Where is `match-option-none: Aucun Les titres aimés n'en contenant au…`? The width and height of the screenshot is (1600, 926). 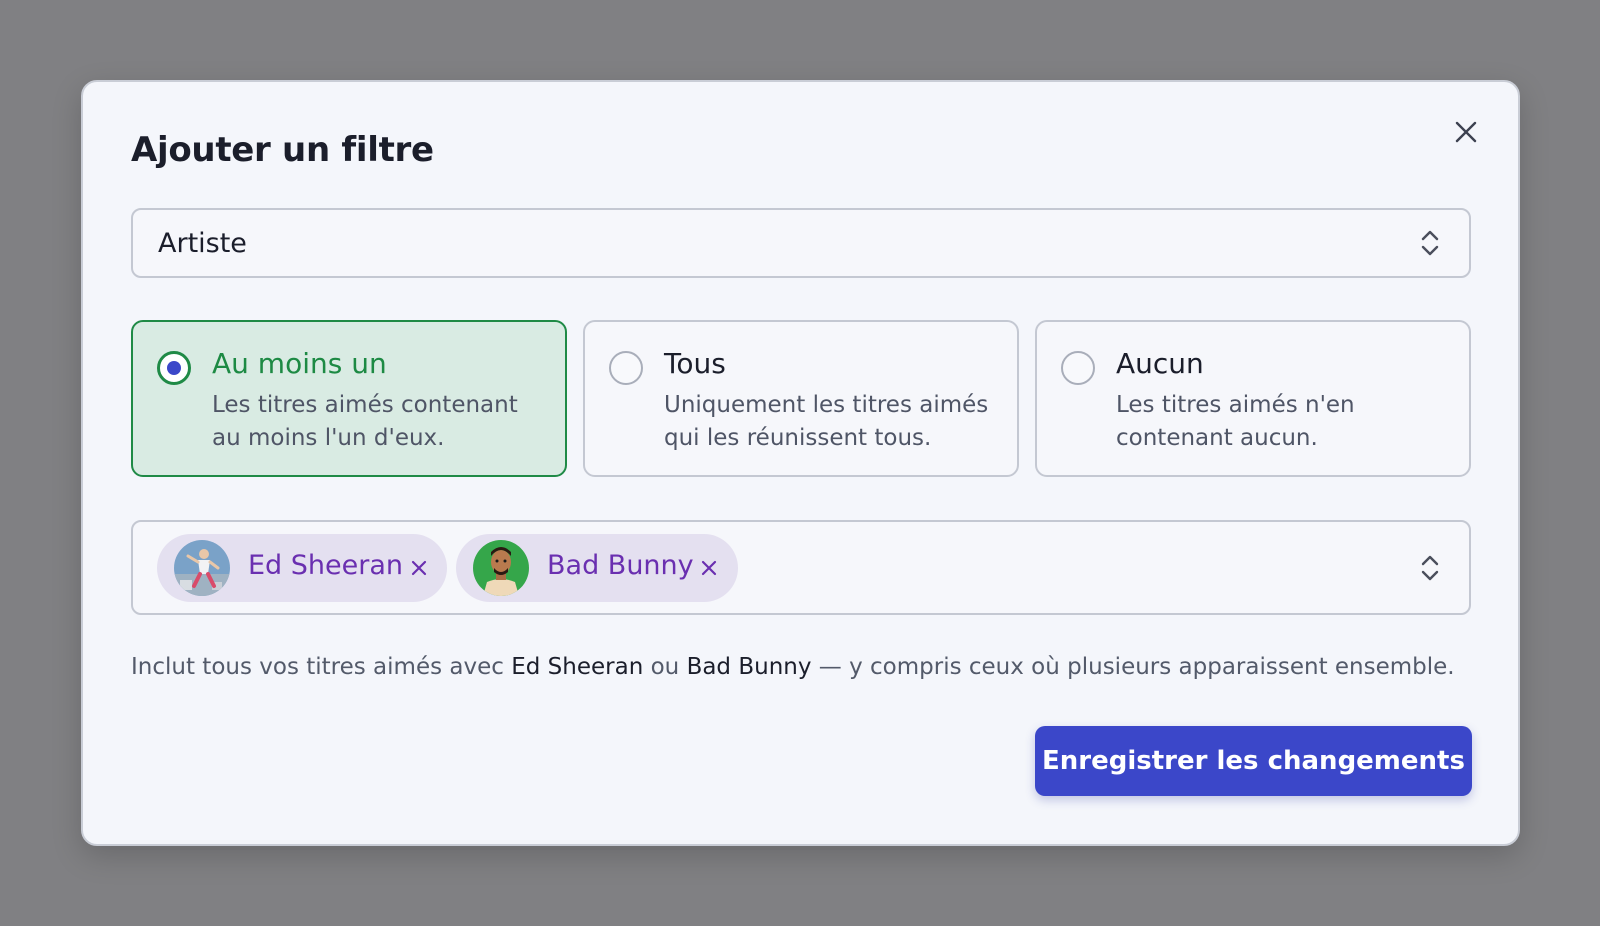 match-option-none: Aucun Les titres aimés n'en contenant au… is located at coordinates (1253, 398).